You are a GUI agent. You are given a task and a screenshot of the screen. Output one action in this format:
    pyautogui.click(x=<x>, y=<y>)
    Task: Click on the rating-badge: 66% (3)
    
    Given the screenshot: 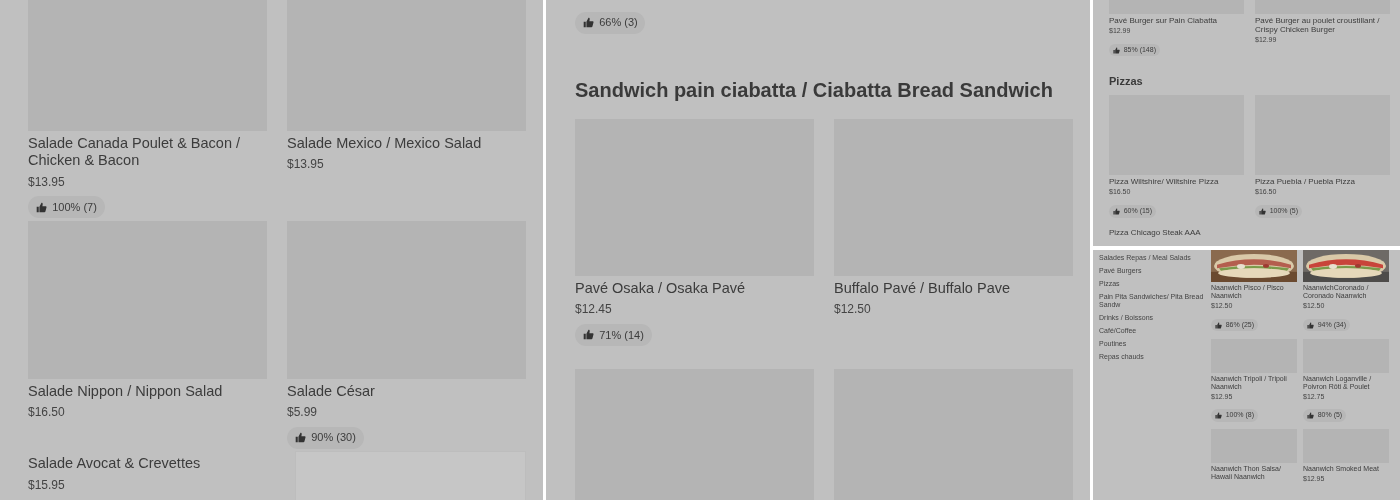 What is the action you would take?
    pyautogui.click(x=610, y=22)
    